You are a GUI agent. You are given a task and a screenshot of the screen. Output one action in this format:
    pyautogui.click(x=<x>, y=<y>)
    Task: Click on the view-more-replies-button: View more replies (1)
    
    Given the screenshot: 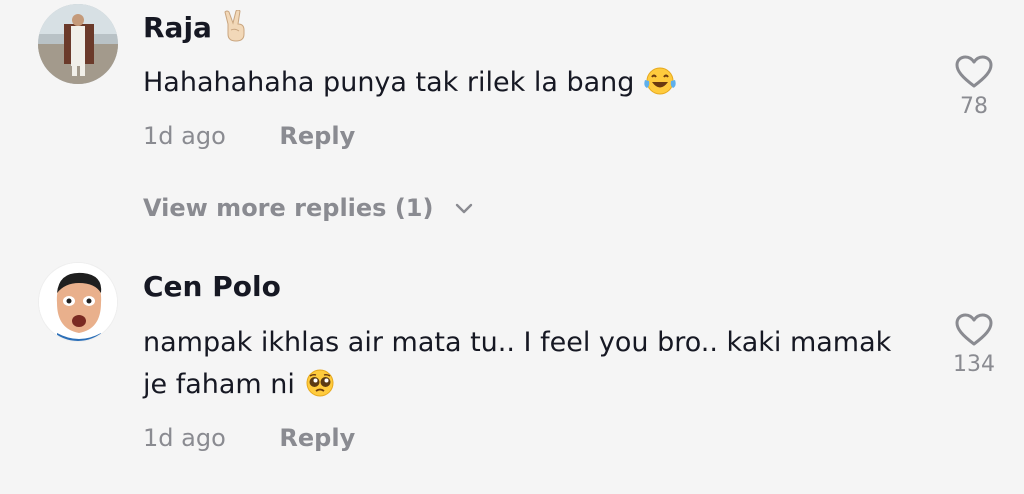 What is the action you would take?
    pyautogui.click(x=308, y=208)
    